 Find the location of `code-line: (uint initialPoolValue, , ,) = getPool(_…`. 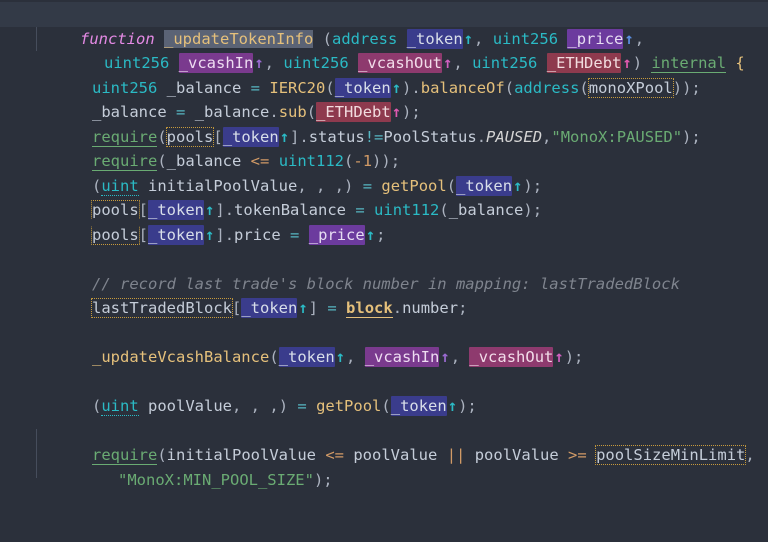

code-line: (uint initialPoolValue, , ,) = getPool(_… is located at coordinates (384, 172).